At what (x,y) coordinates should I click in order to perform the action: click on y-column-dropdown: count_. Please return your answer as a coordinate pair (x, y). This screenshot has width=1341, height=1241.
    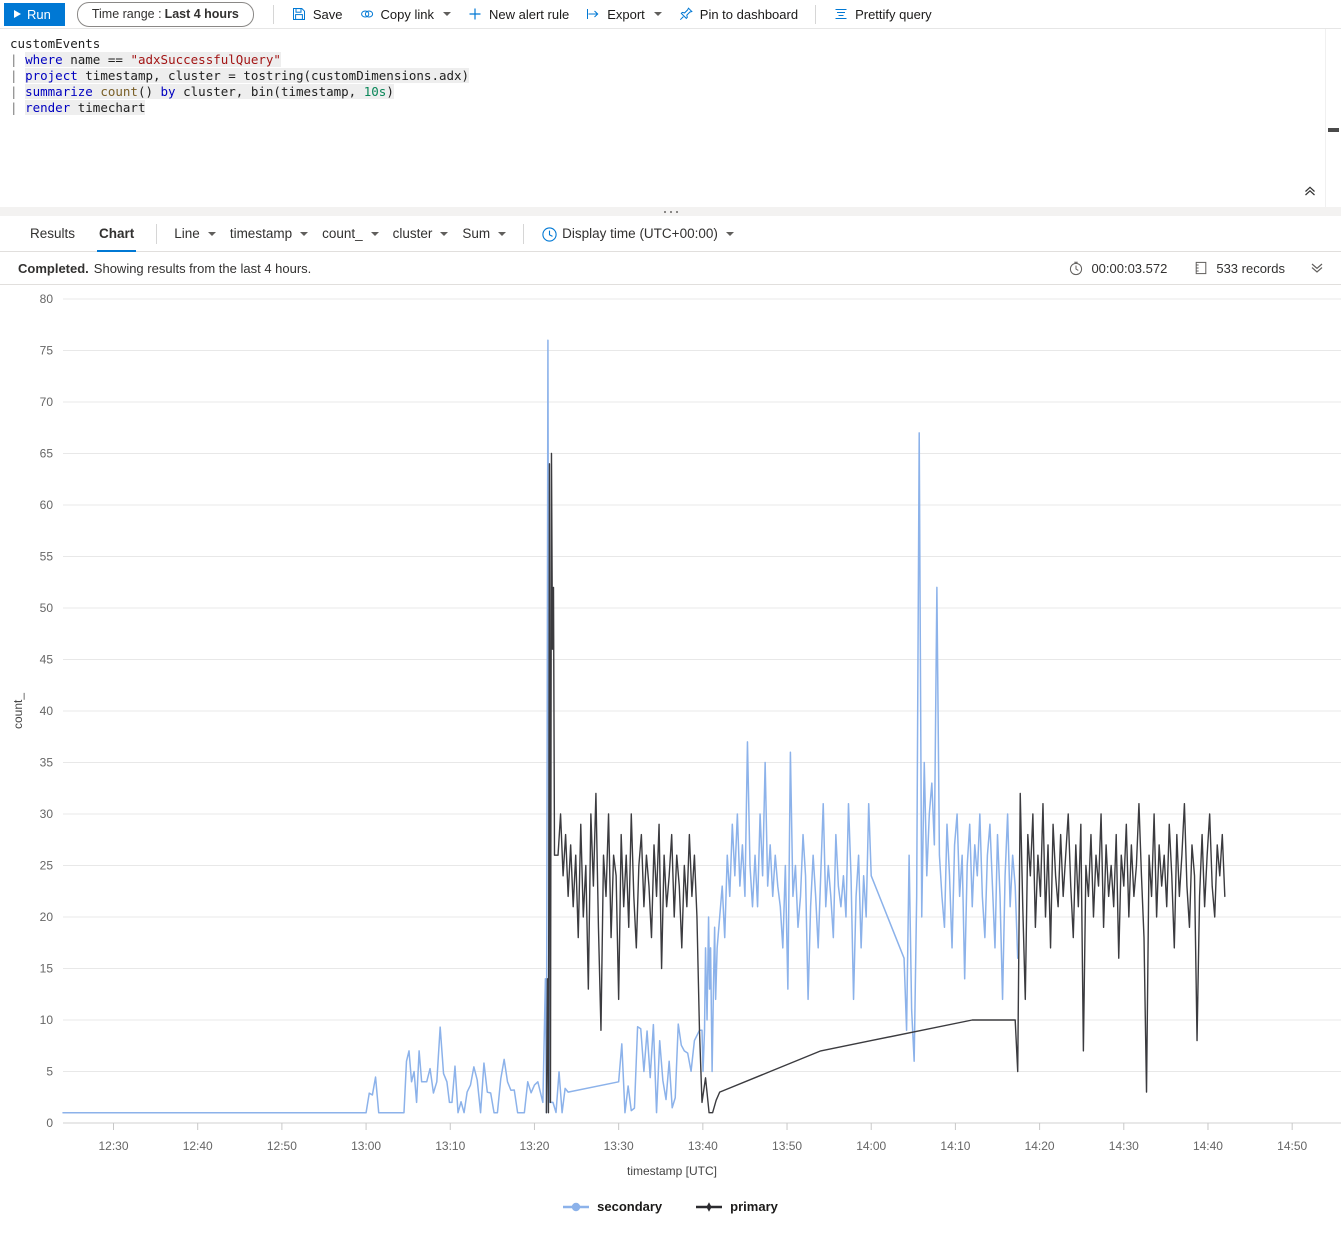
    Looking at the image, I should click on (350, 234).